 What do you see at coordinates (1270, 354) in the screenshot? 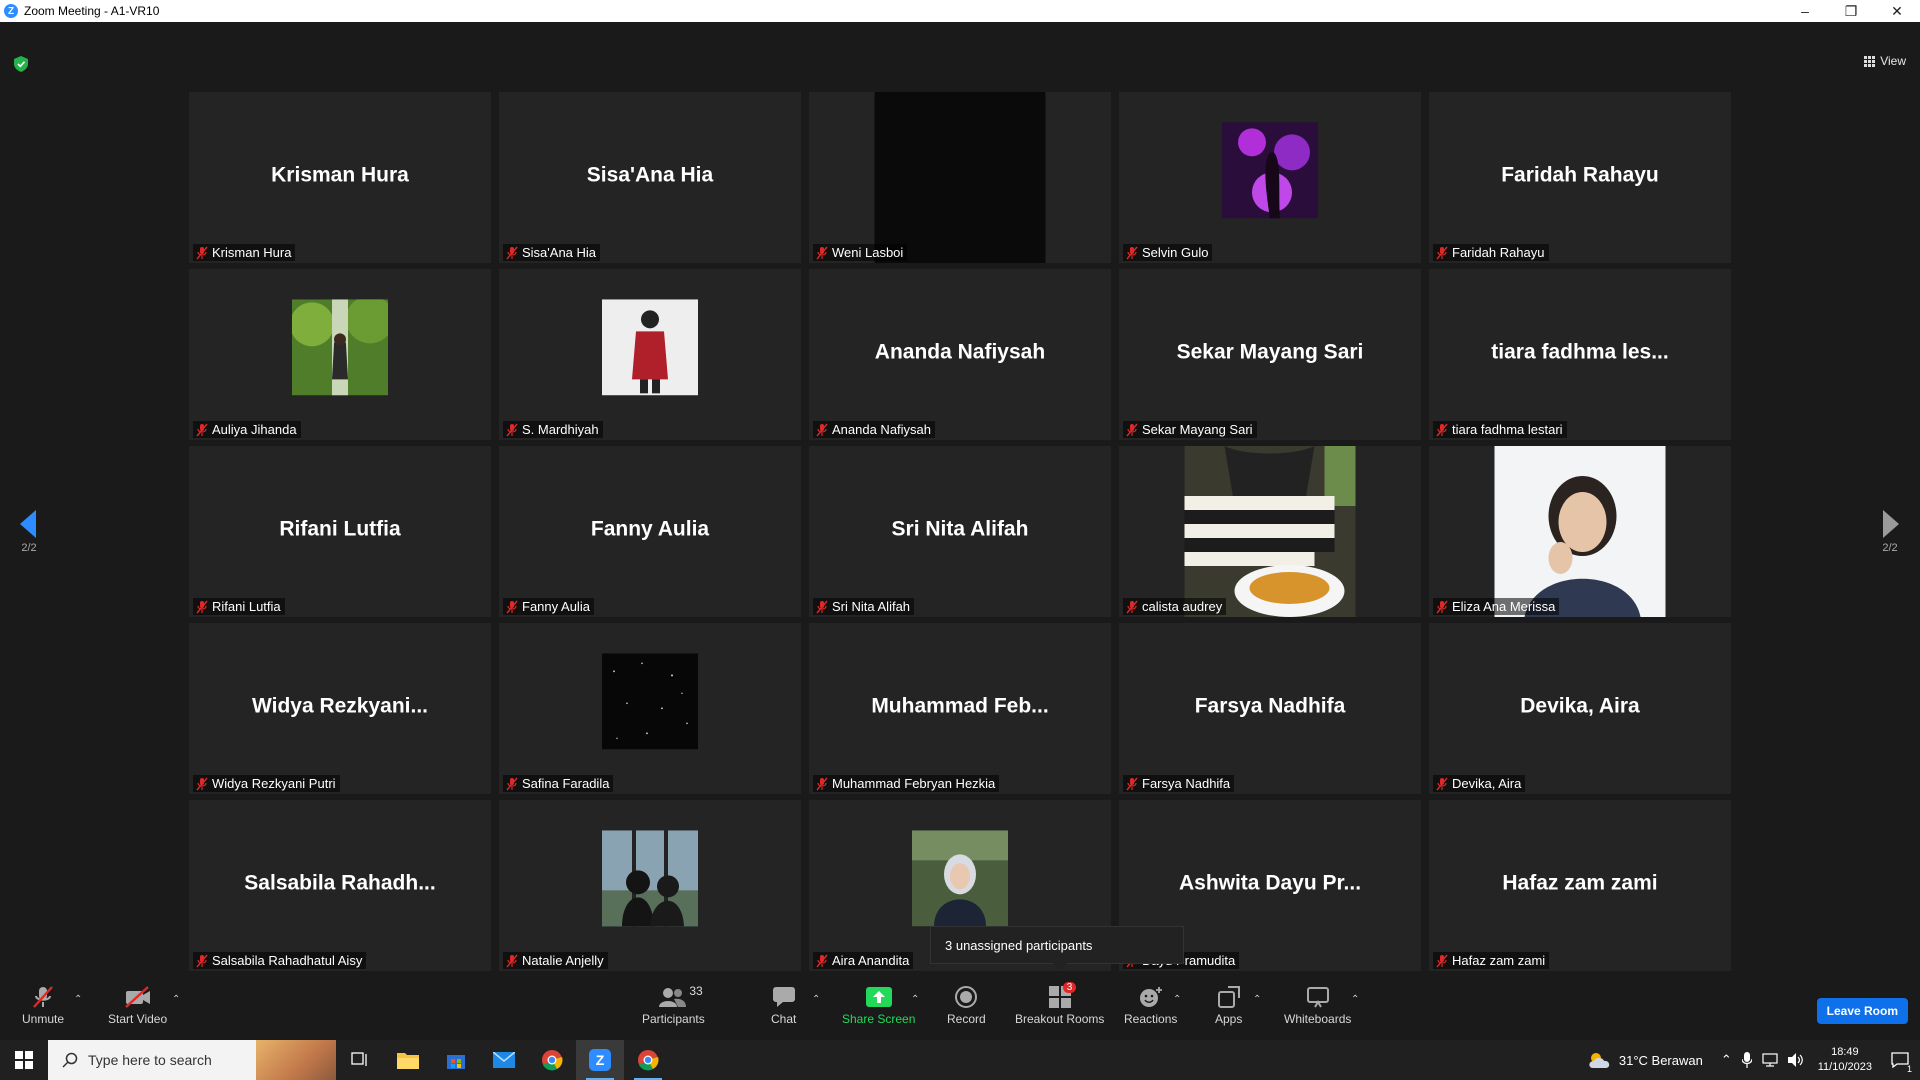
I see `participant-tile: Sekar Mayang Sari Sekar Mayang Sari` at bounding box center [1270, 354].